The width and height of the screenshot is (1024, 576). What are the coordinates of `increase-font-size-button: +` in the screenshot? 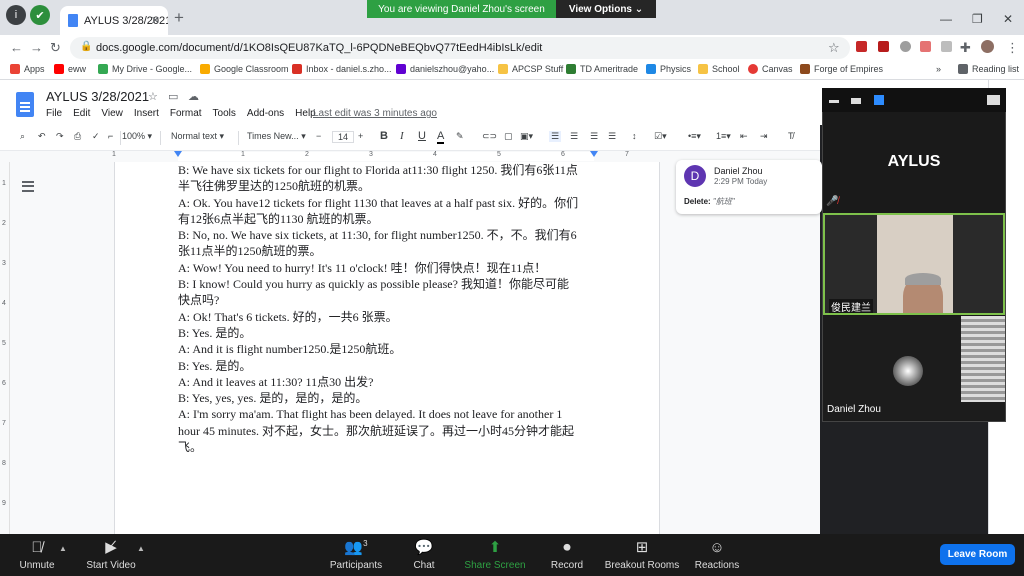 It's located at (360, 136).